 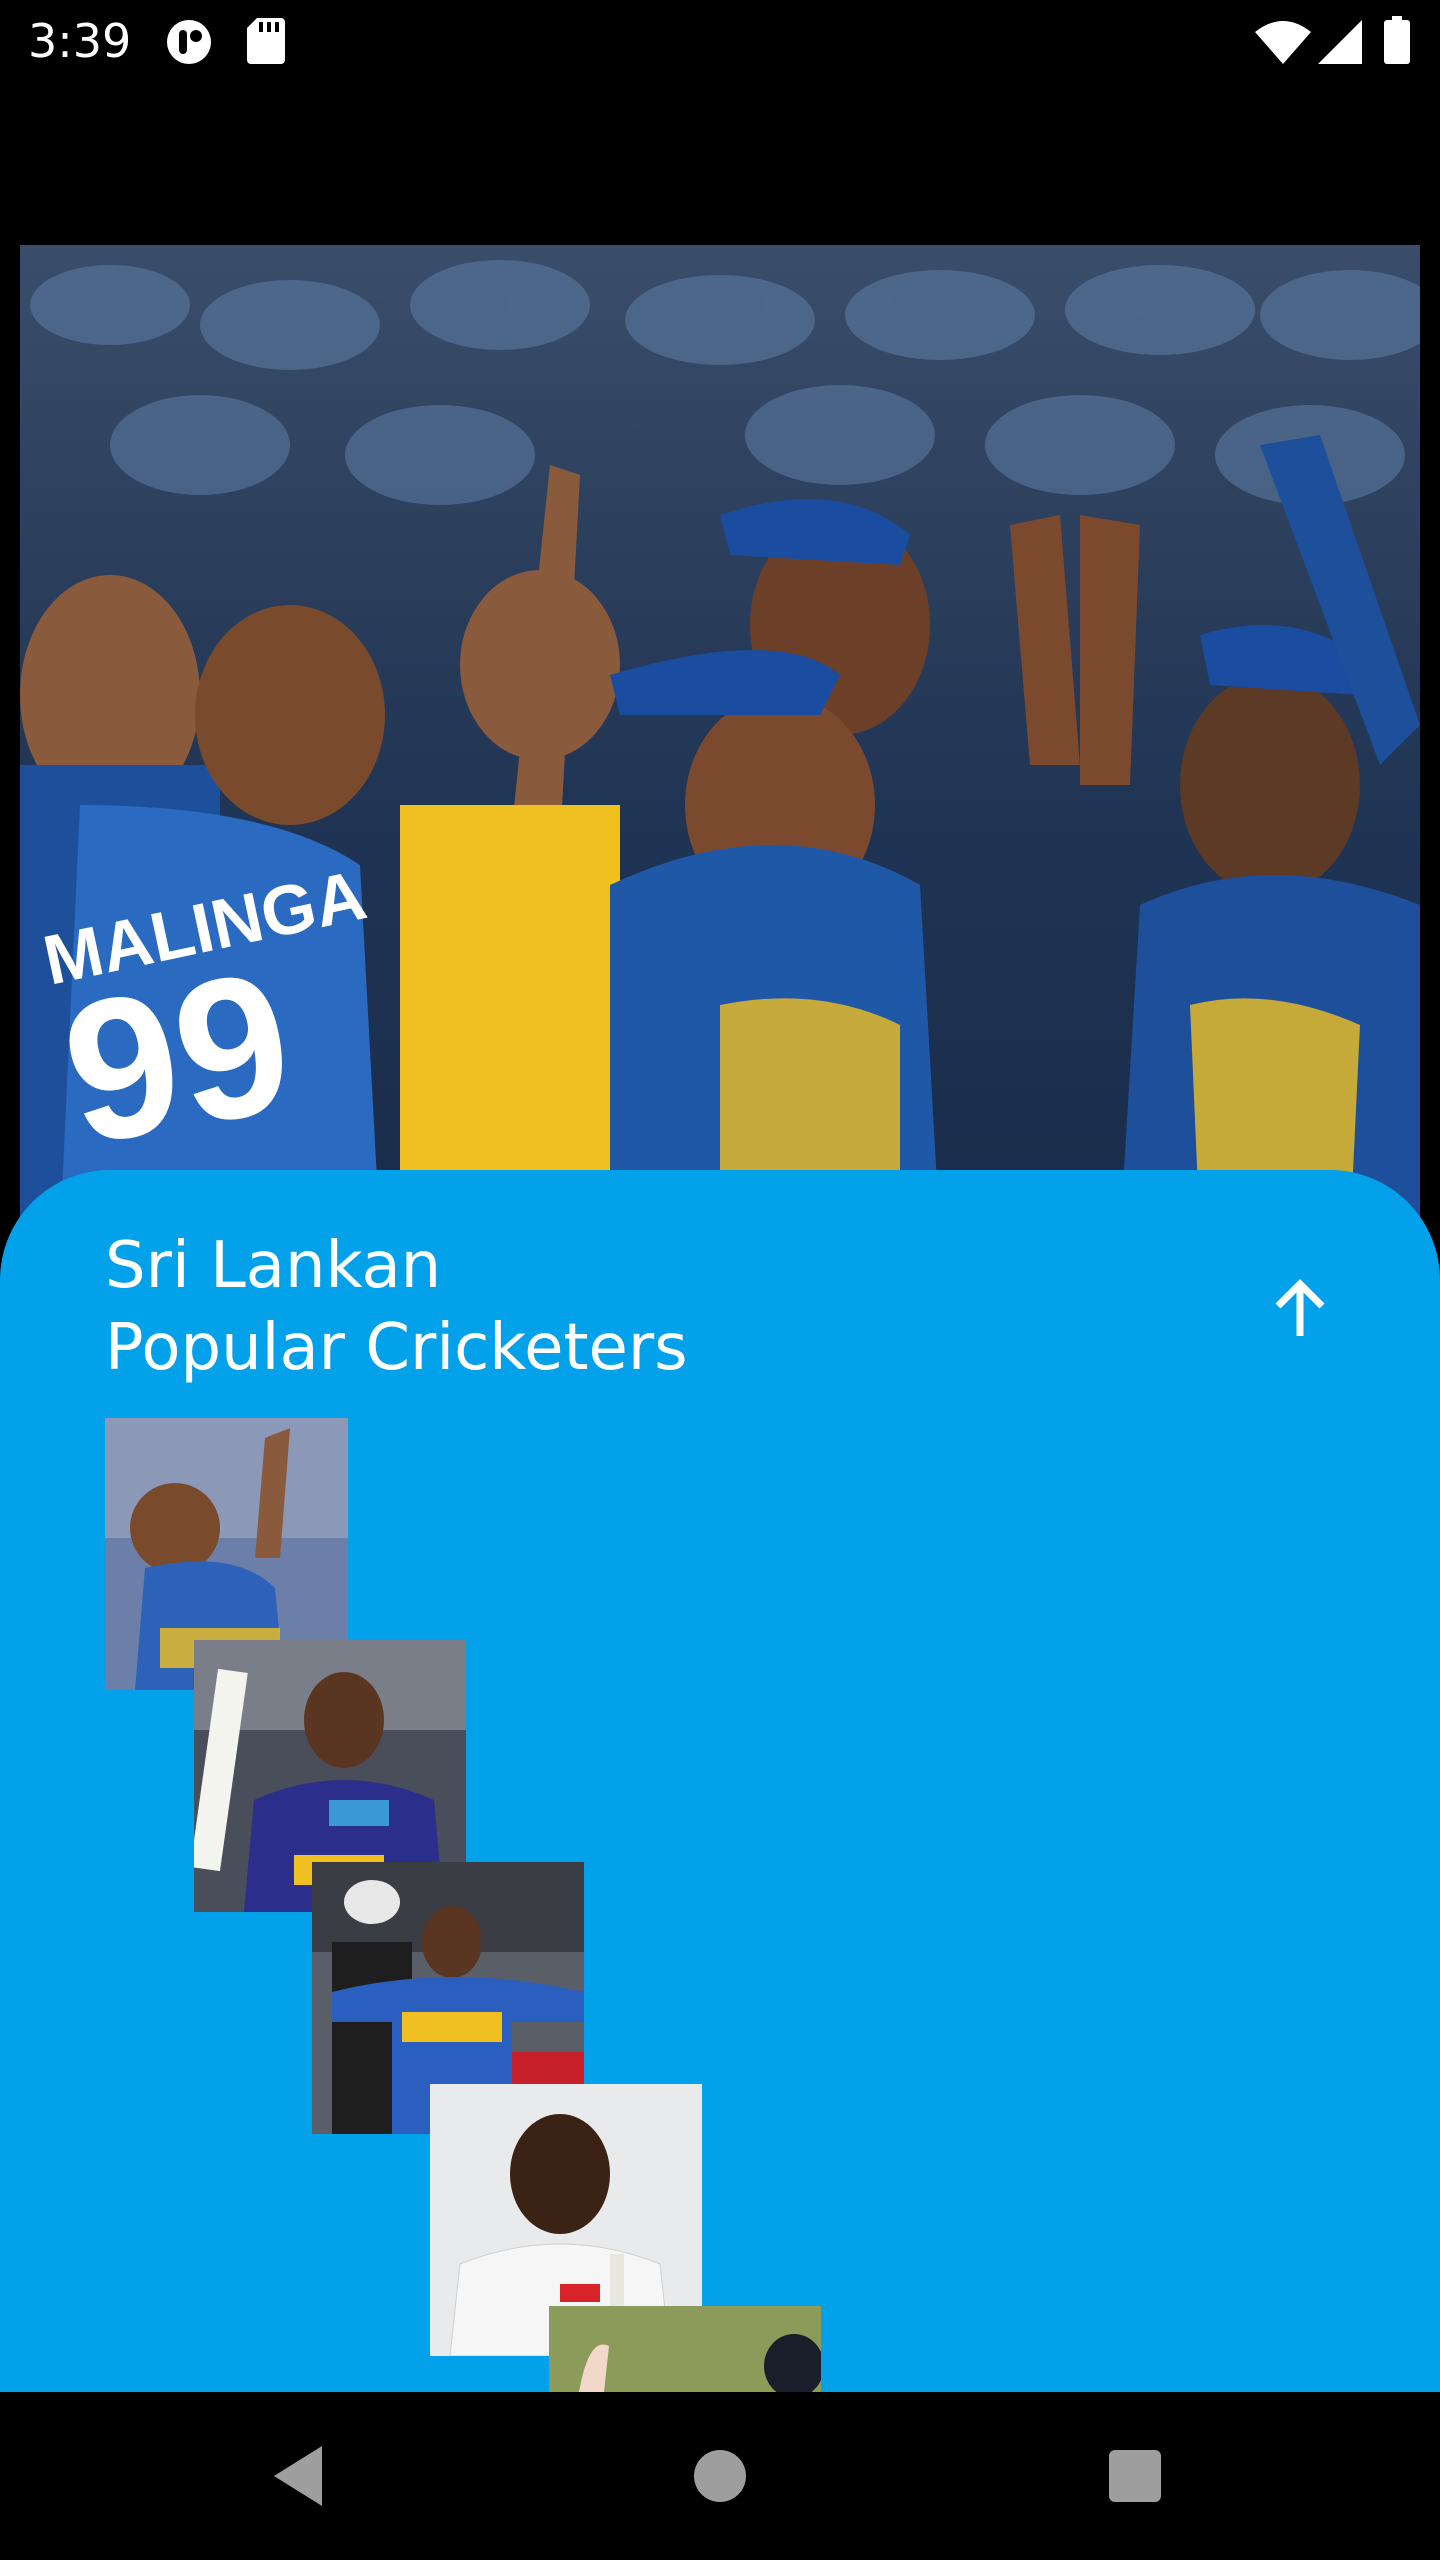 I want to click on home-icon, so click(x=720, y=2476).